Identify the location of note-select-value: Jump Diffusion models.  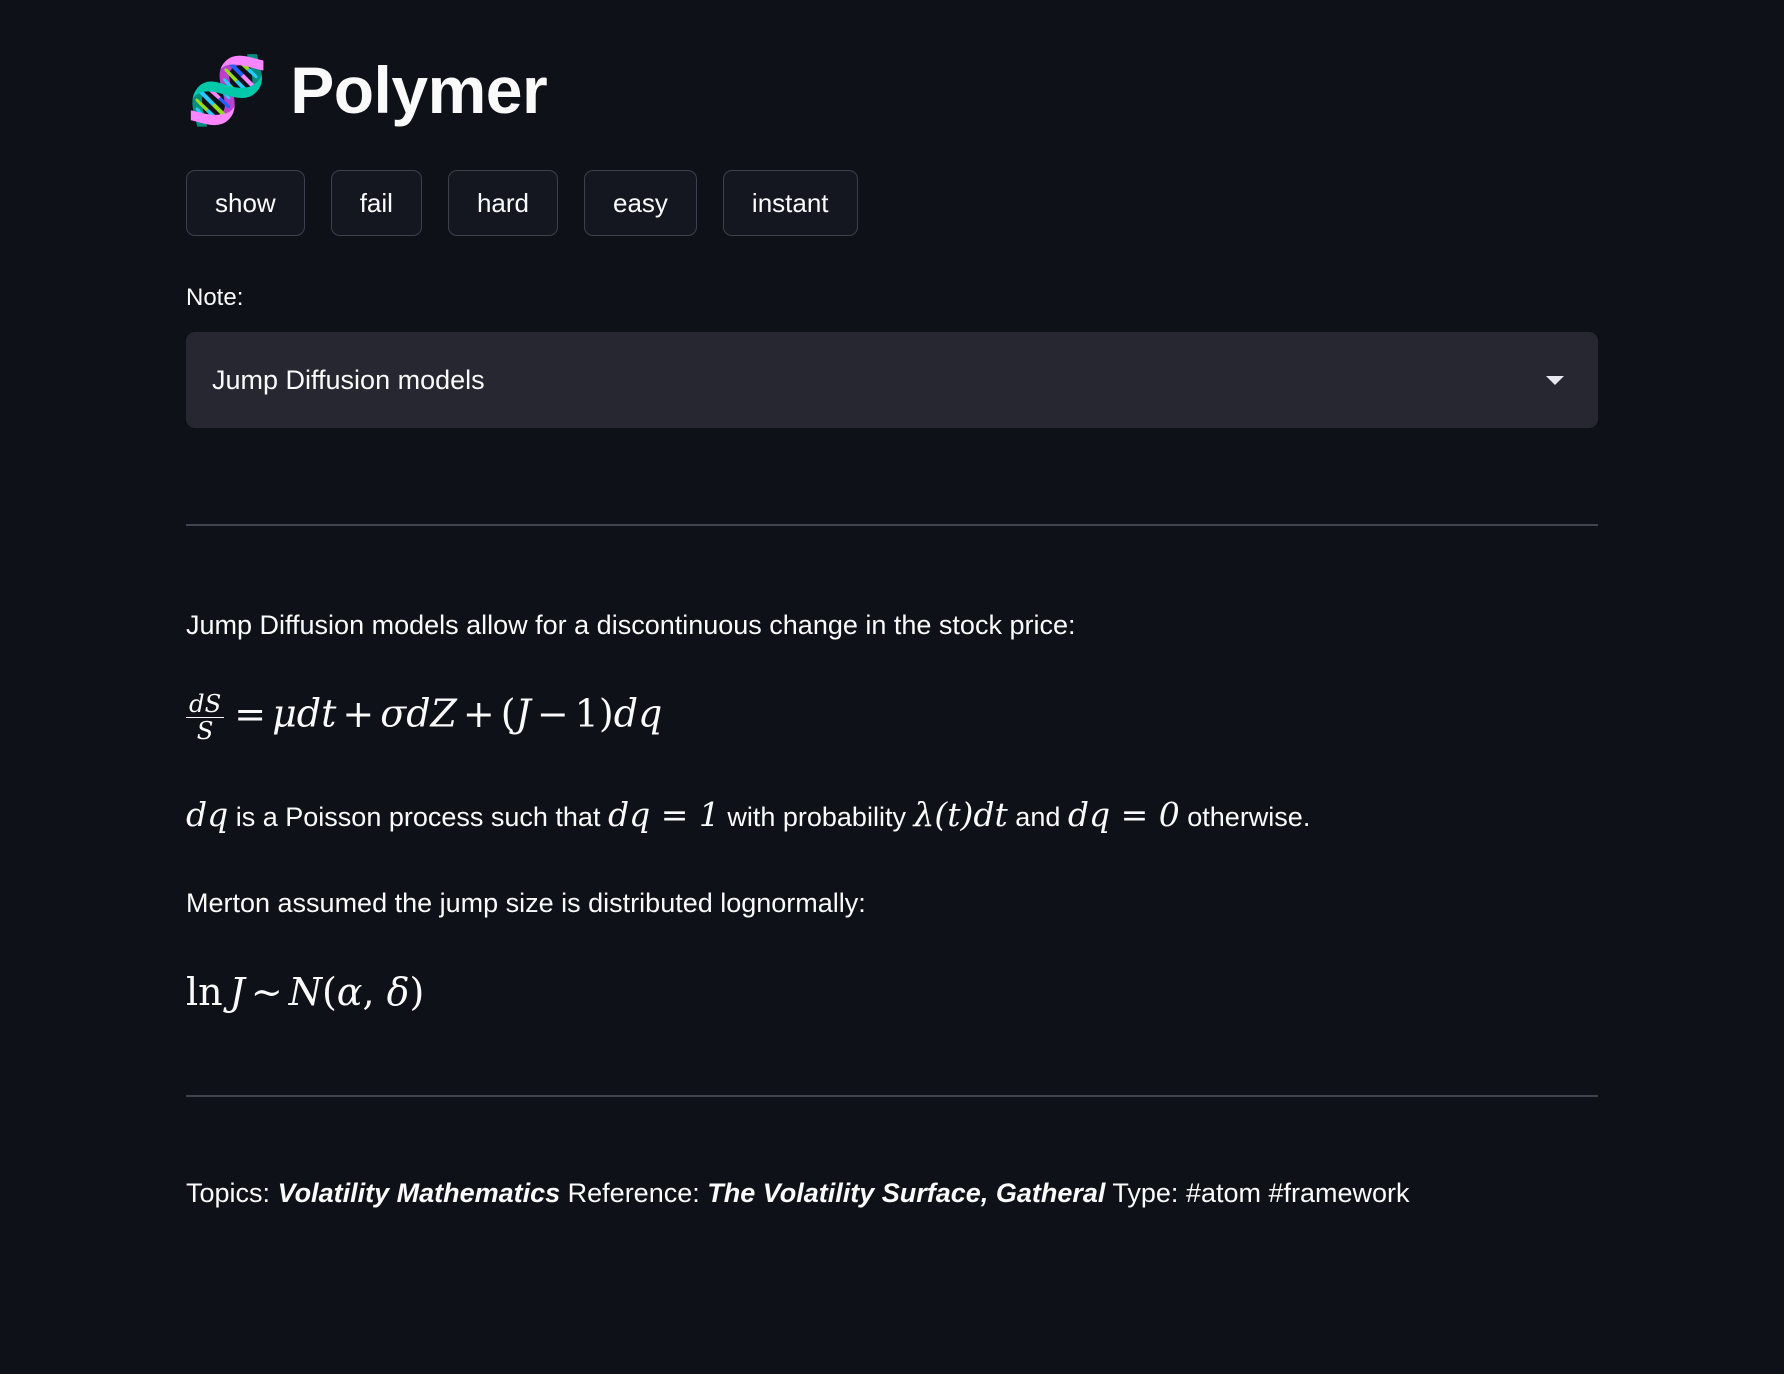
(348, 379).